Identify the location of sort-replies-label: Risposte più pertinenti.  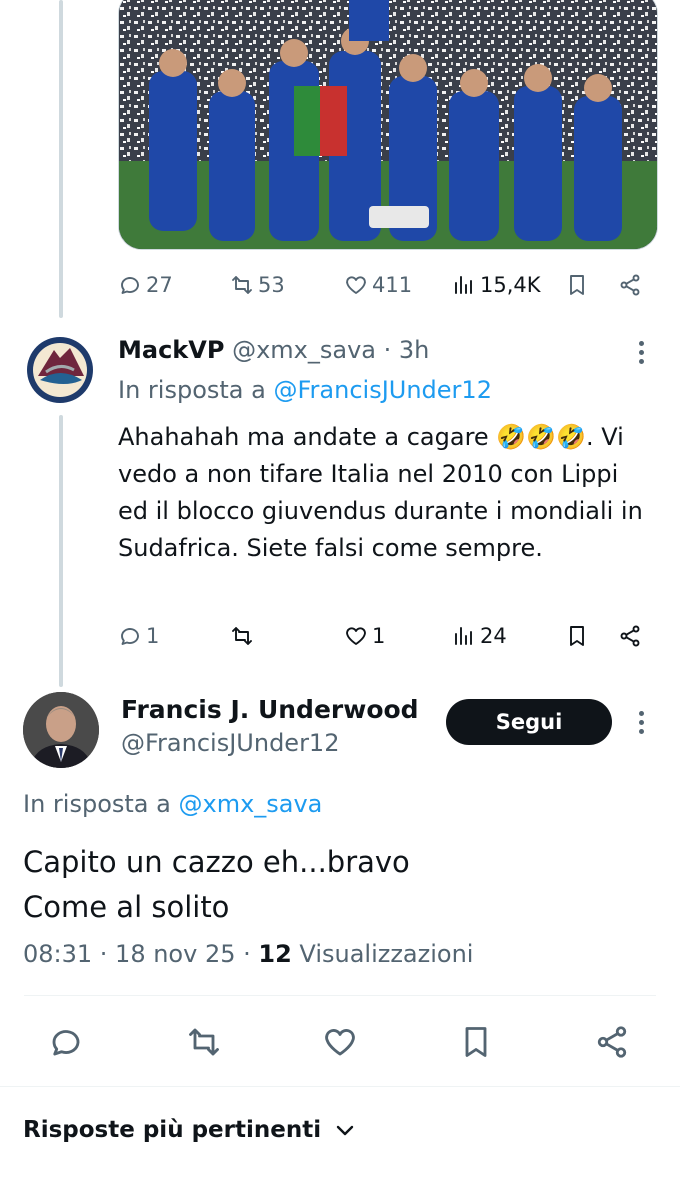
(172, 1130).